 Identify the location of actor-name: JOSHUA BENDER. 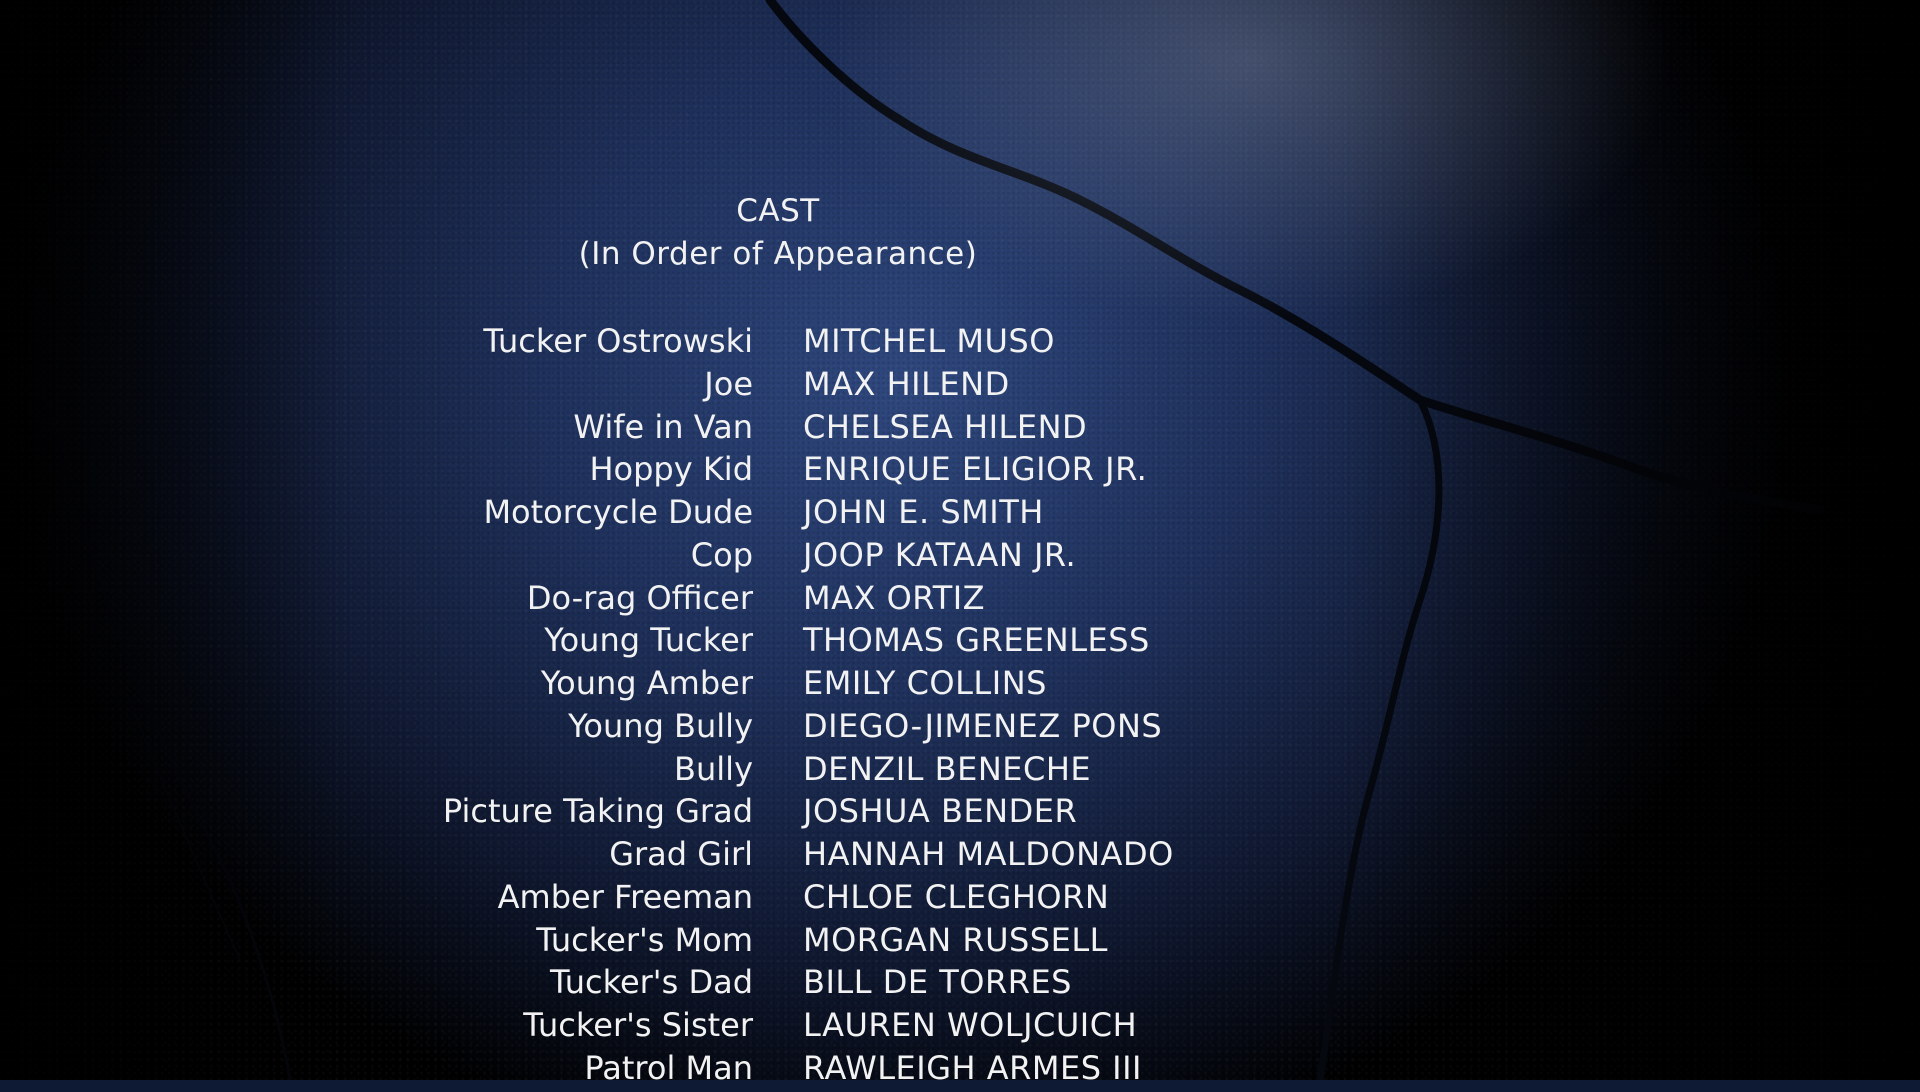
(940, 811).